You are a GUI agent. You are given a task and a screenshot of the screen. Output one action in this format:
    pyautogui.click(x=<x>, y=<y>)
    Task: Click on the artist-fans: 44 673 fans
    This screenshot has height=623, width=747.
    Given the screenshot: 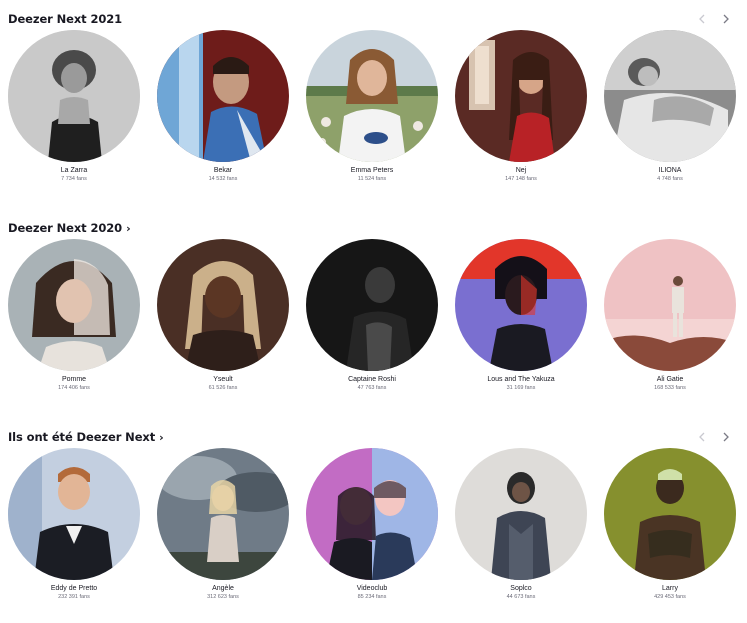 What is the action you would take?
    pyautogui.click(x=521, y=597)
    